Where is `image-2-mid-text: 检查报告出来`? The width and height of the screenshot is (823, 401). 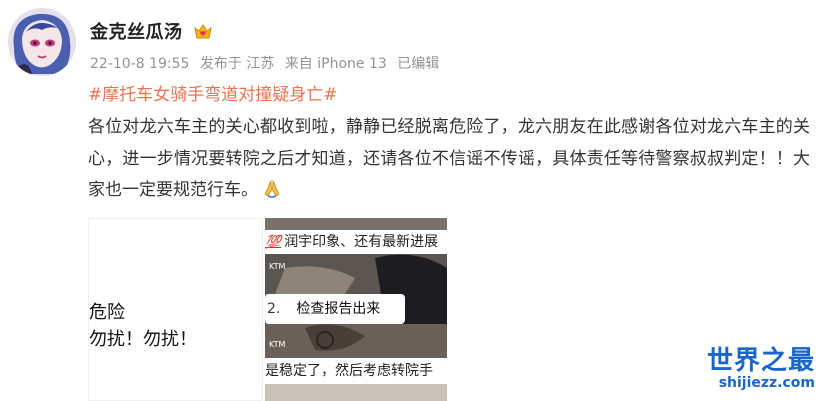 image-2-mid-text: 检查报告出来 is located at coordinates (338, 309).